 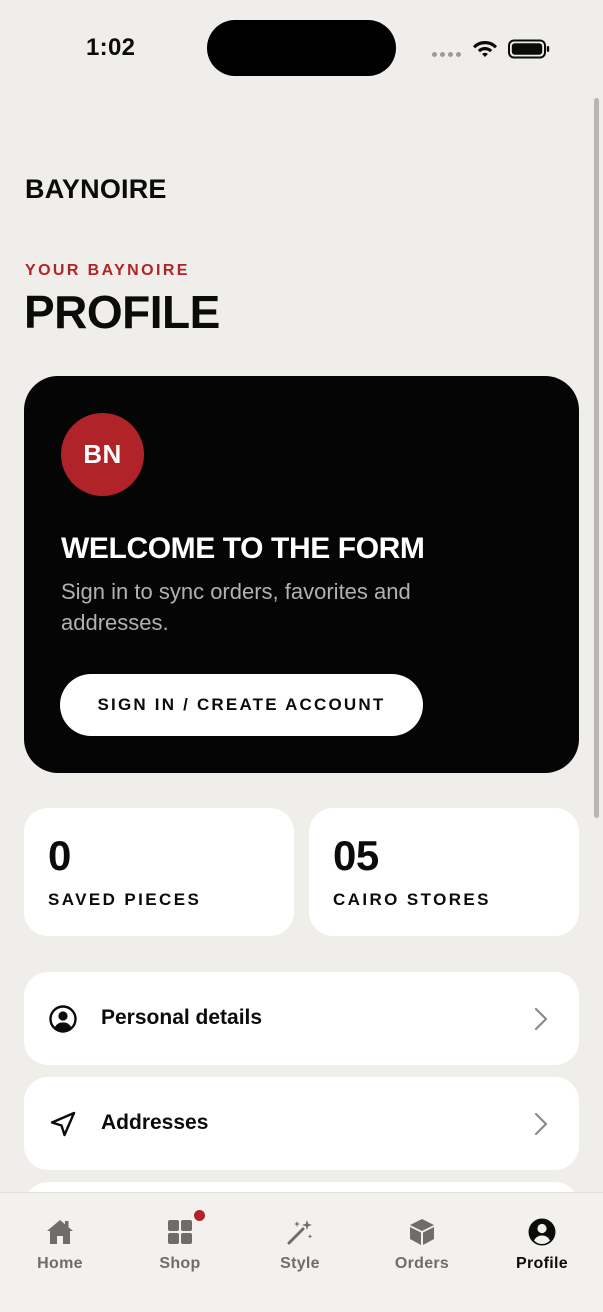 I want to click on tab-label-home: Home, so click(x=60, y=1263).